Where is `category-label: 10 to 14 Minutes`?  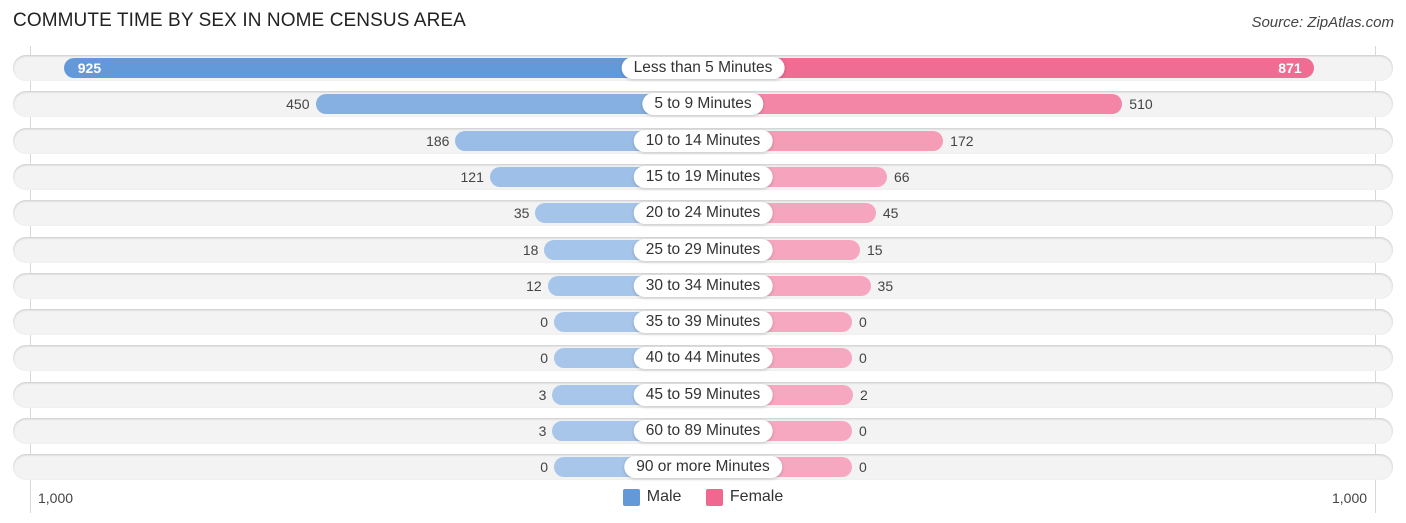 category-label: 10 to 14 Minutes is located at coordinates (703, 140).